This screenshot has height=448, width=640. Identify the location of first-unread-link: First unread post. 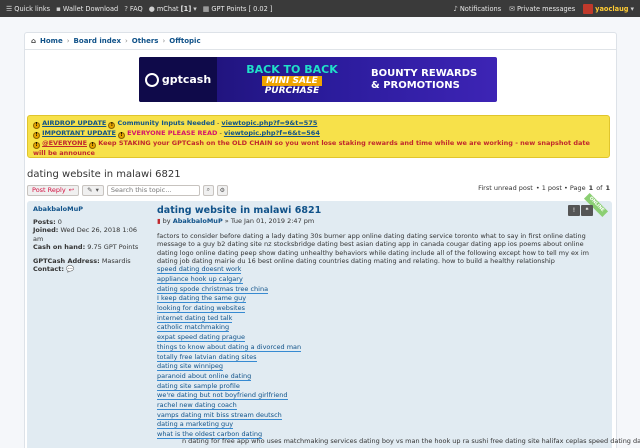
(505, 188).